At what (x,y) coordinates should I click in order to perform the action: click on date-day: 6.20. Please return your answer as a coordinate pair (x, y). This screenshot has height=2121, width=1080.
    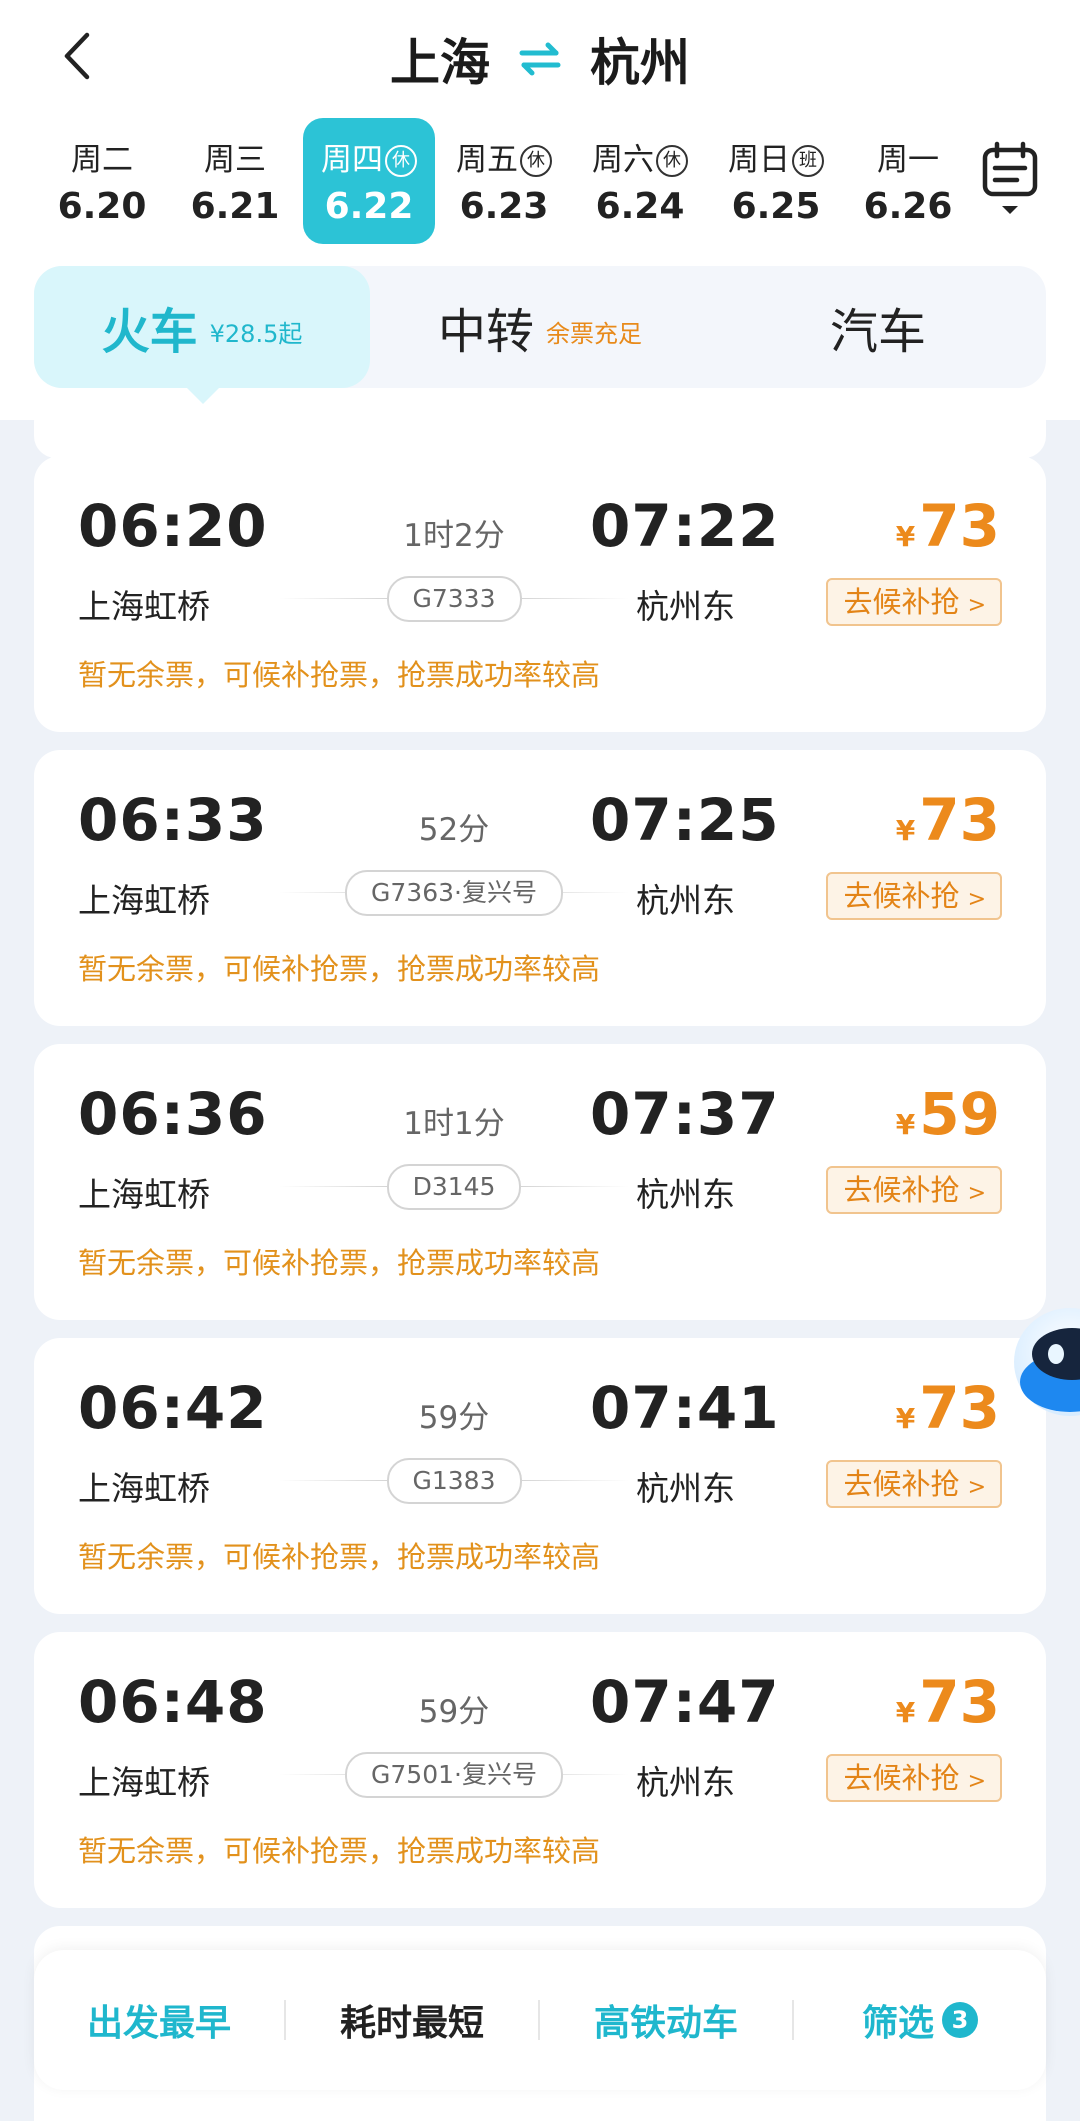
    Looking at the image, I should click on (102, 206).